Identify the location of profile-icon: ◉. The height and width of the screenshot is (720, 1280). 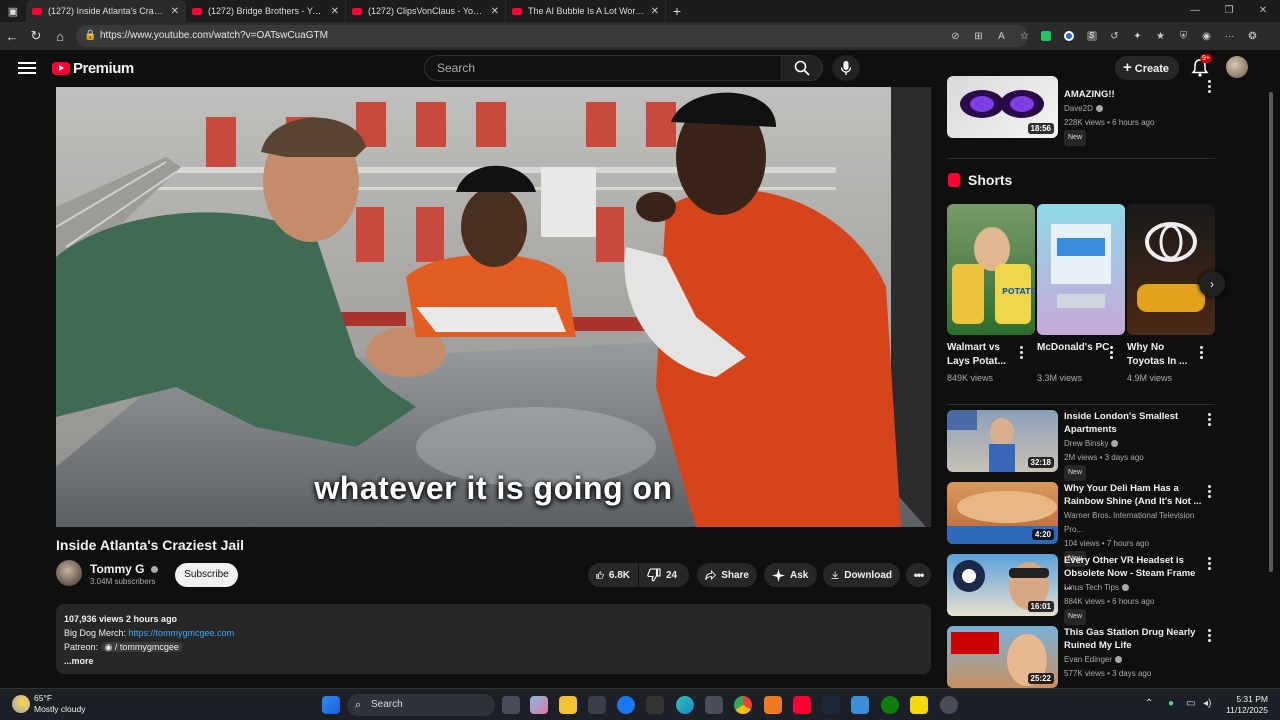
(1206, 36).